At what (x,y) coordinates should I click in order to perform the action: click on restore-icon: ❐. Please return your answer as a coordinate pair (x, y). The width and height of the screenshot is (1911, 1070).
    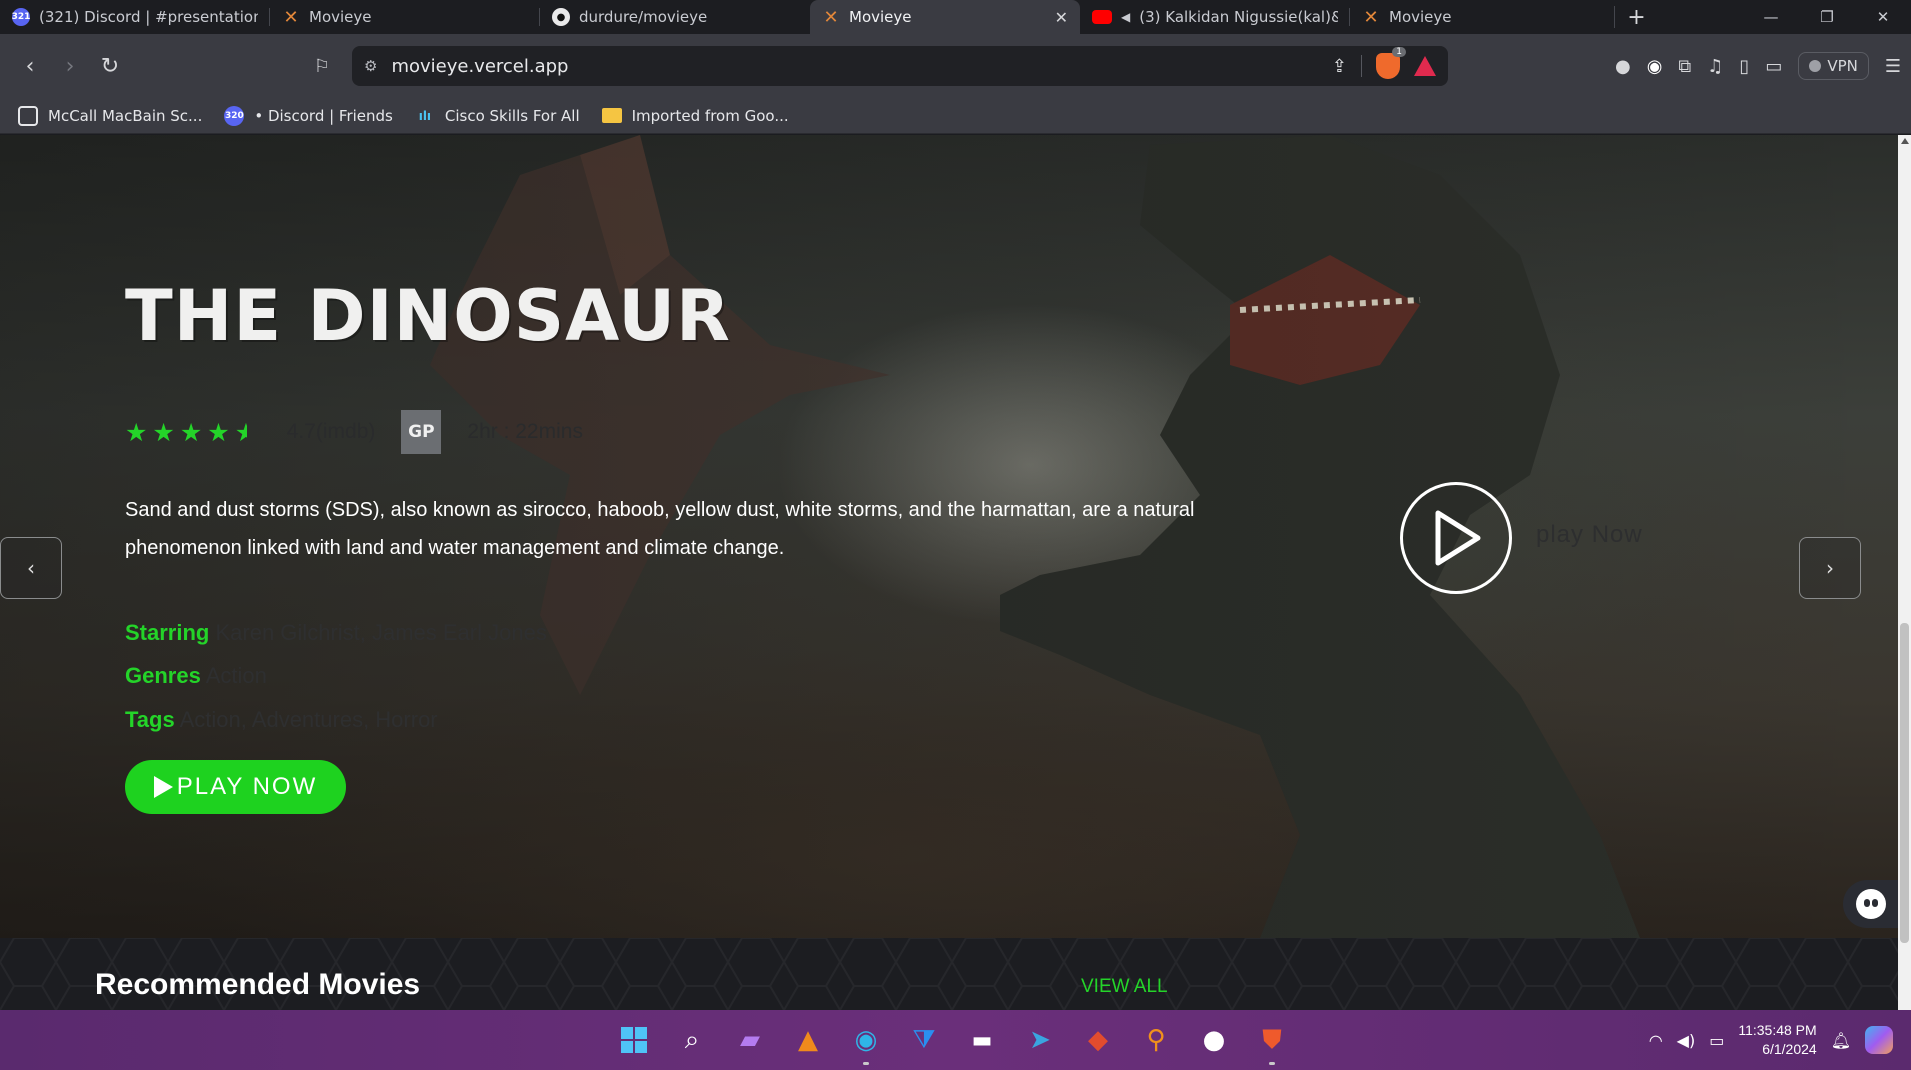
    Looking at the image, I should click on (1827, 17).